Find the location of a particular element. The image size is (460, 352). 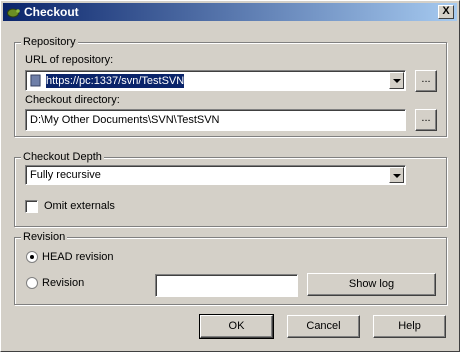

title-bar: Checkout X is located at coordinates (230, 12).